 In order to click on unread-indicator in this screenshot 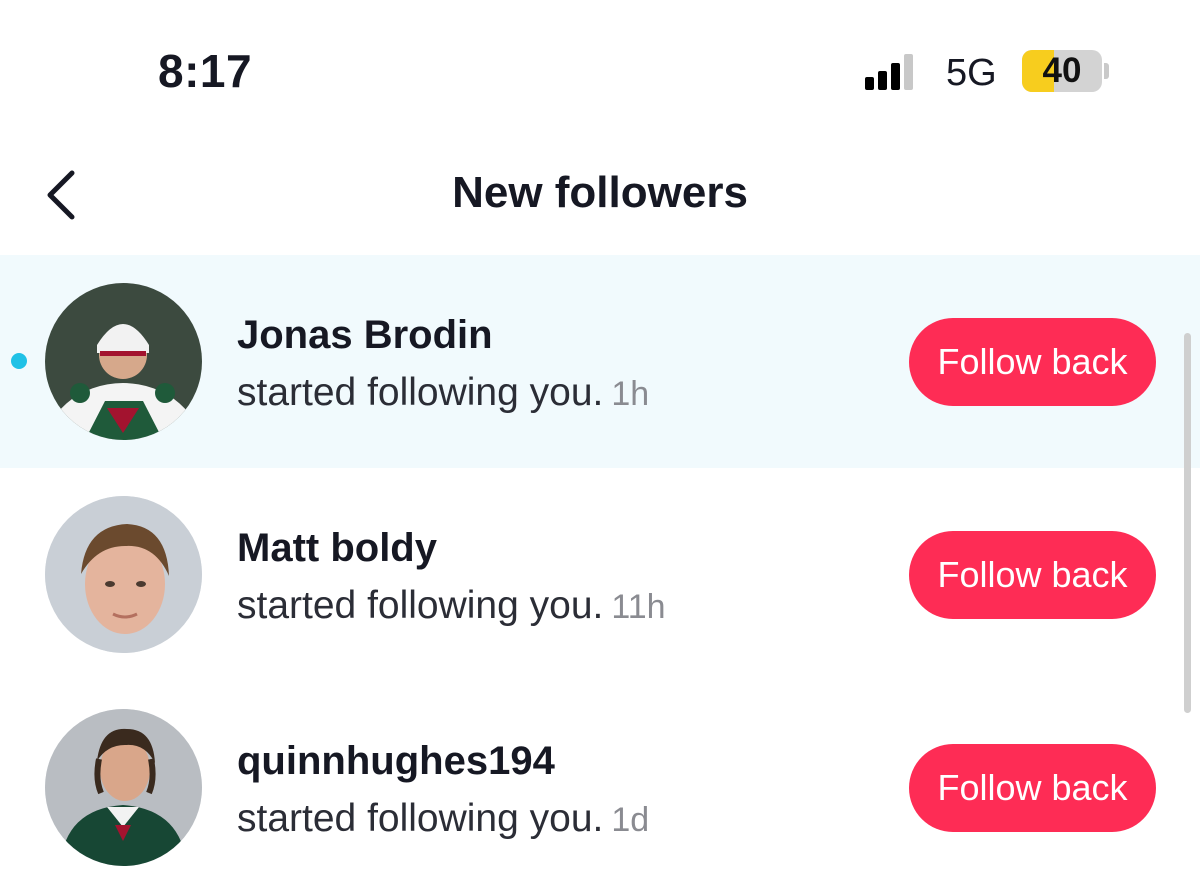, I will do `click(19, 361)`.